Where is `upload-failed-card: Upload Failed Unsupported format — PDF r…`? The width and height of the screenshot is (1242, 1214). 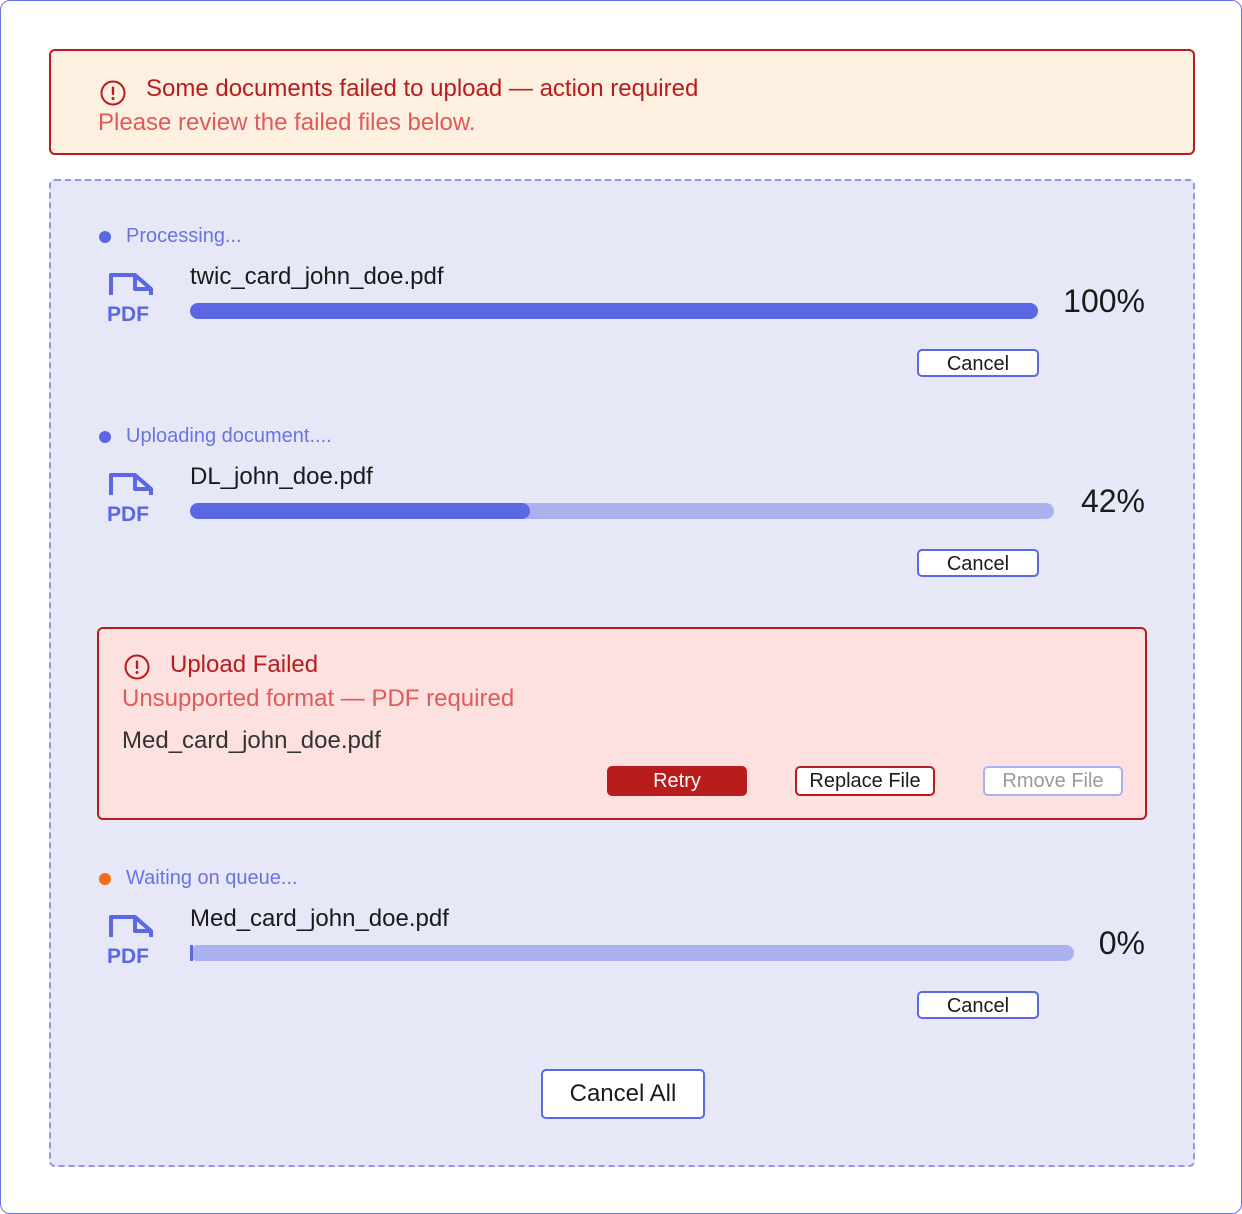
upload-failed-card: Upload Failed Unsupported format — PDF r… is located at coordinates (622, 723).